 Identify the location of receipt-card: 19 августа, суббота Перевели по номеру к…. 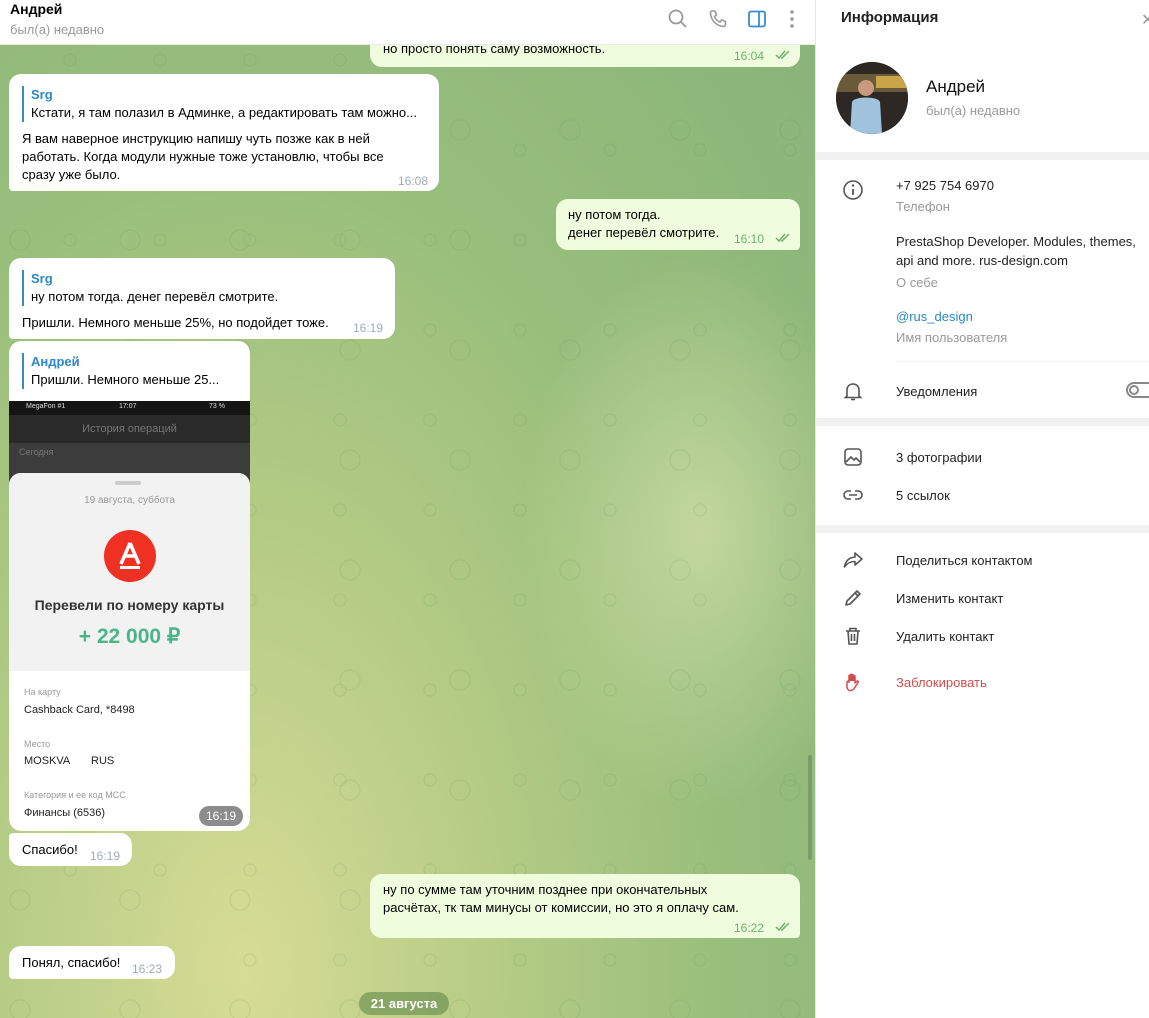
(129, 652).